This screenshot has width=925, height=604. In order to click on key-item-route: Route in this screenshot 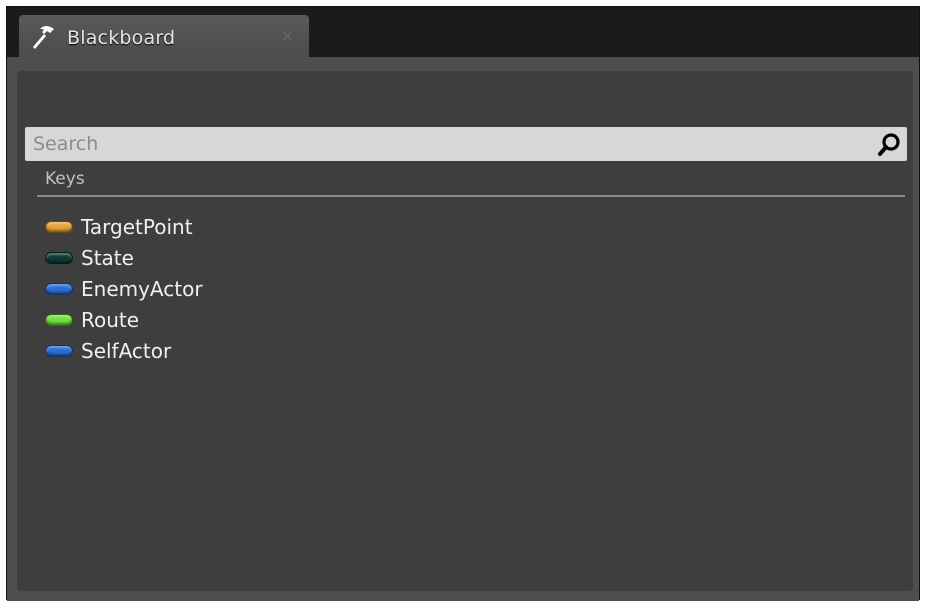, I will do `click(124, 319)`.